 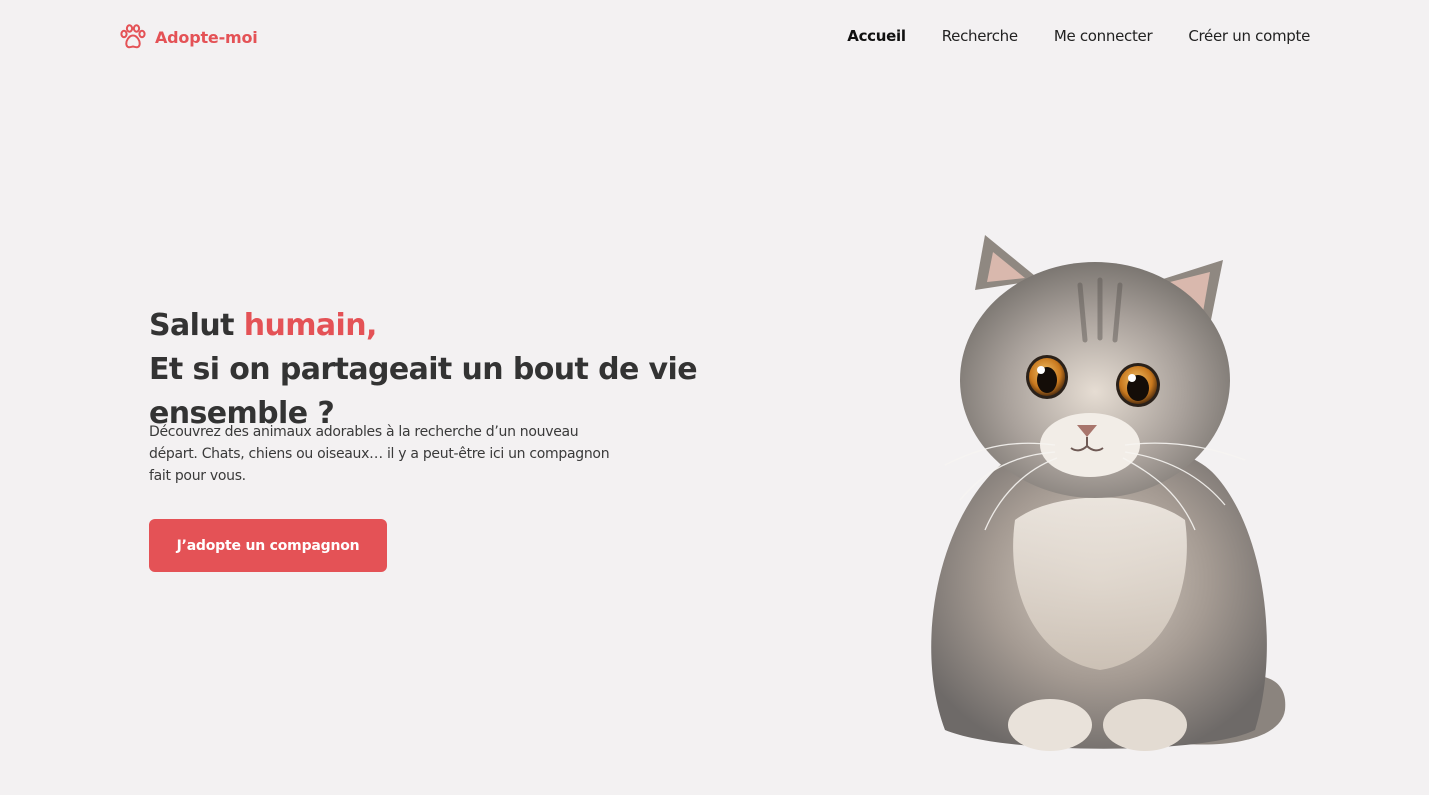 What do you see at coordinates (1249, 36) in the screenshot?
I see `nav-item-creer-un-compte: Créer un compte` at bounding box center [1249, 36].